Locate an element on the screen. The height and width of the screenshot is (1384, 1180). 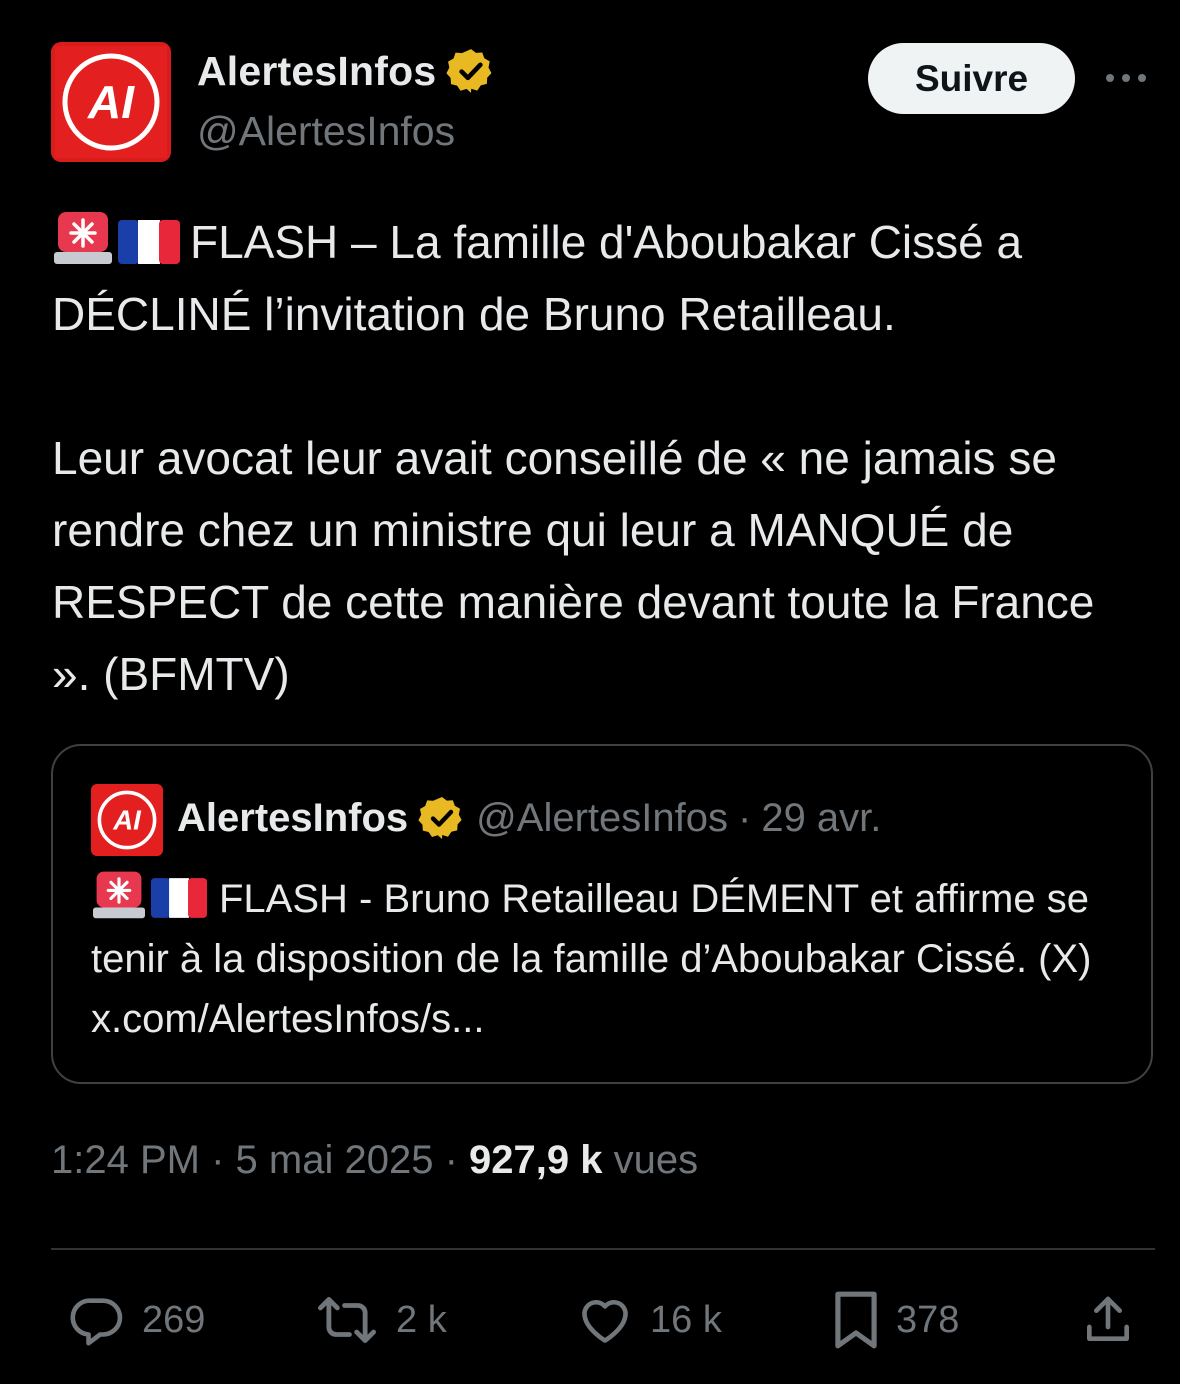
views-label: vues is located at coordinates (656, 1160).